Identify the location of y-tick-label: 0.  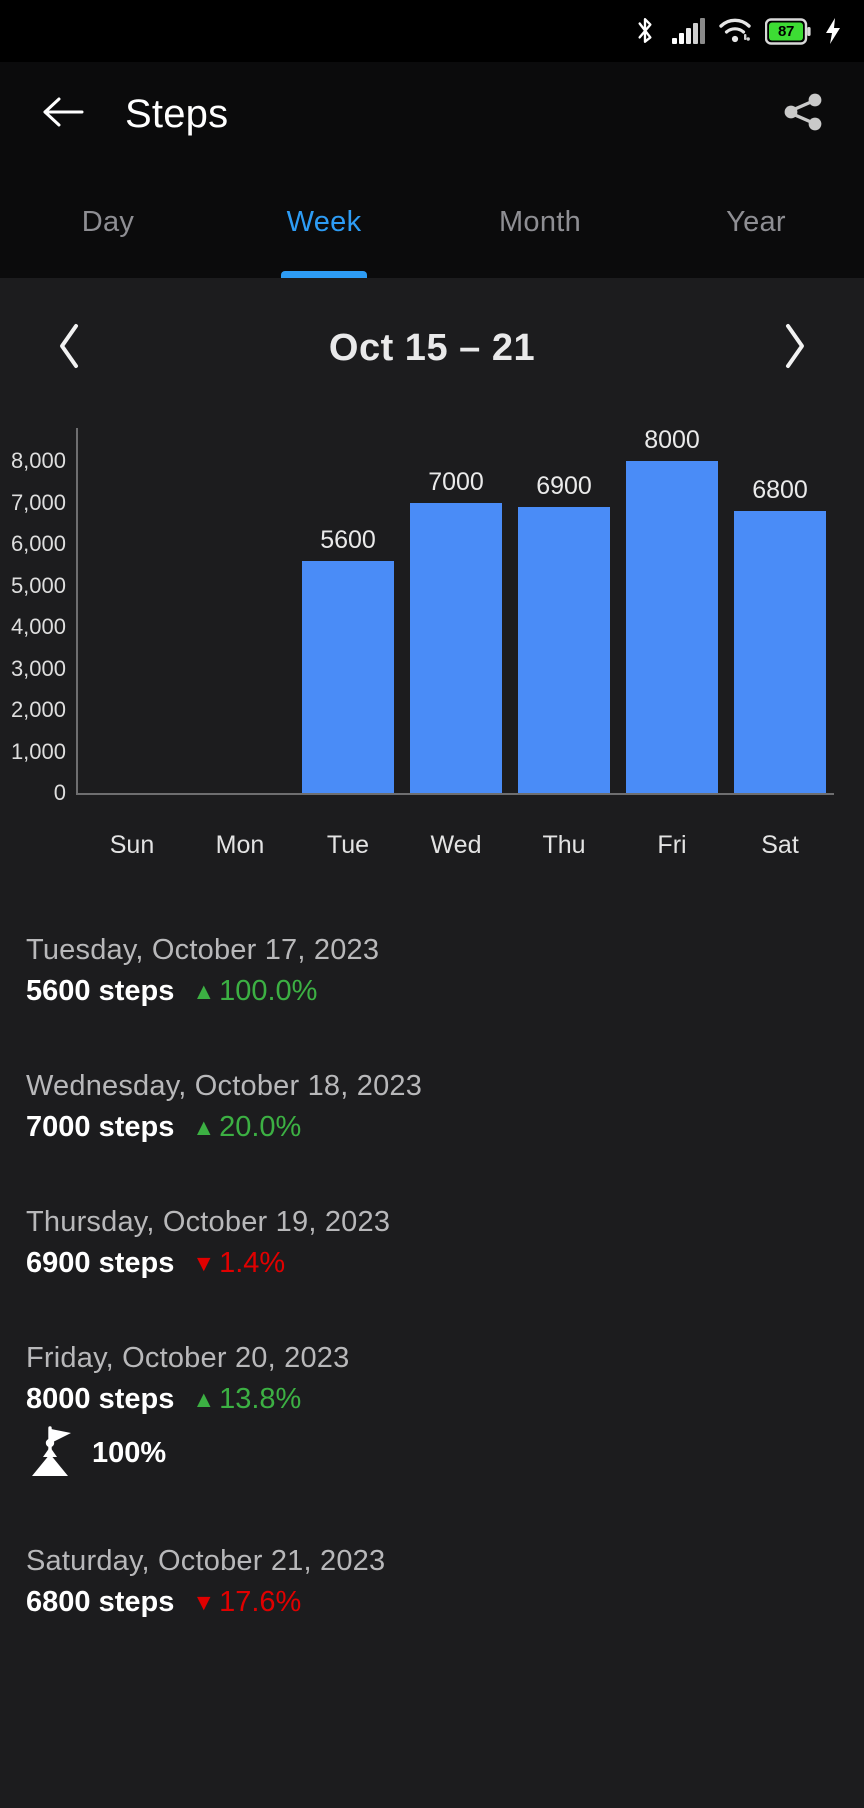
(59, 792).